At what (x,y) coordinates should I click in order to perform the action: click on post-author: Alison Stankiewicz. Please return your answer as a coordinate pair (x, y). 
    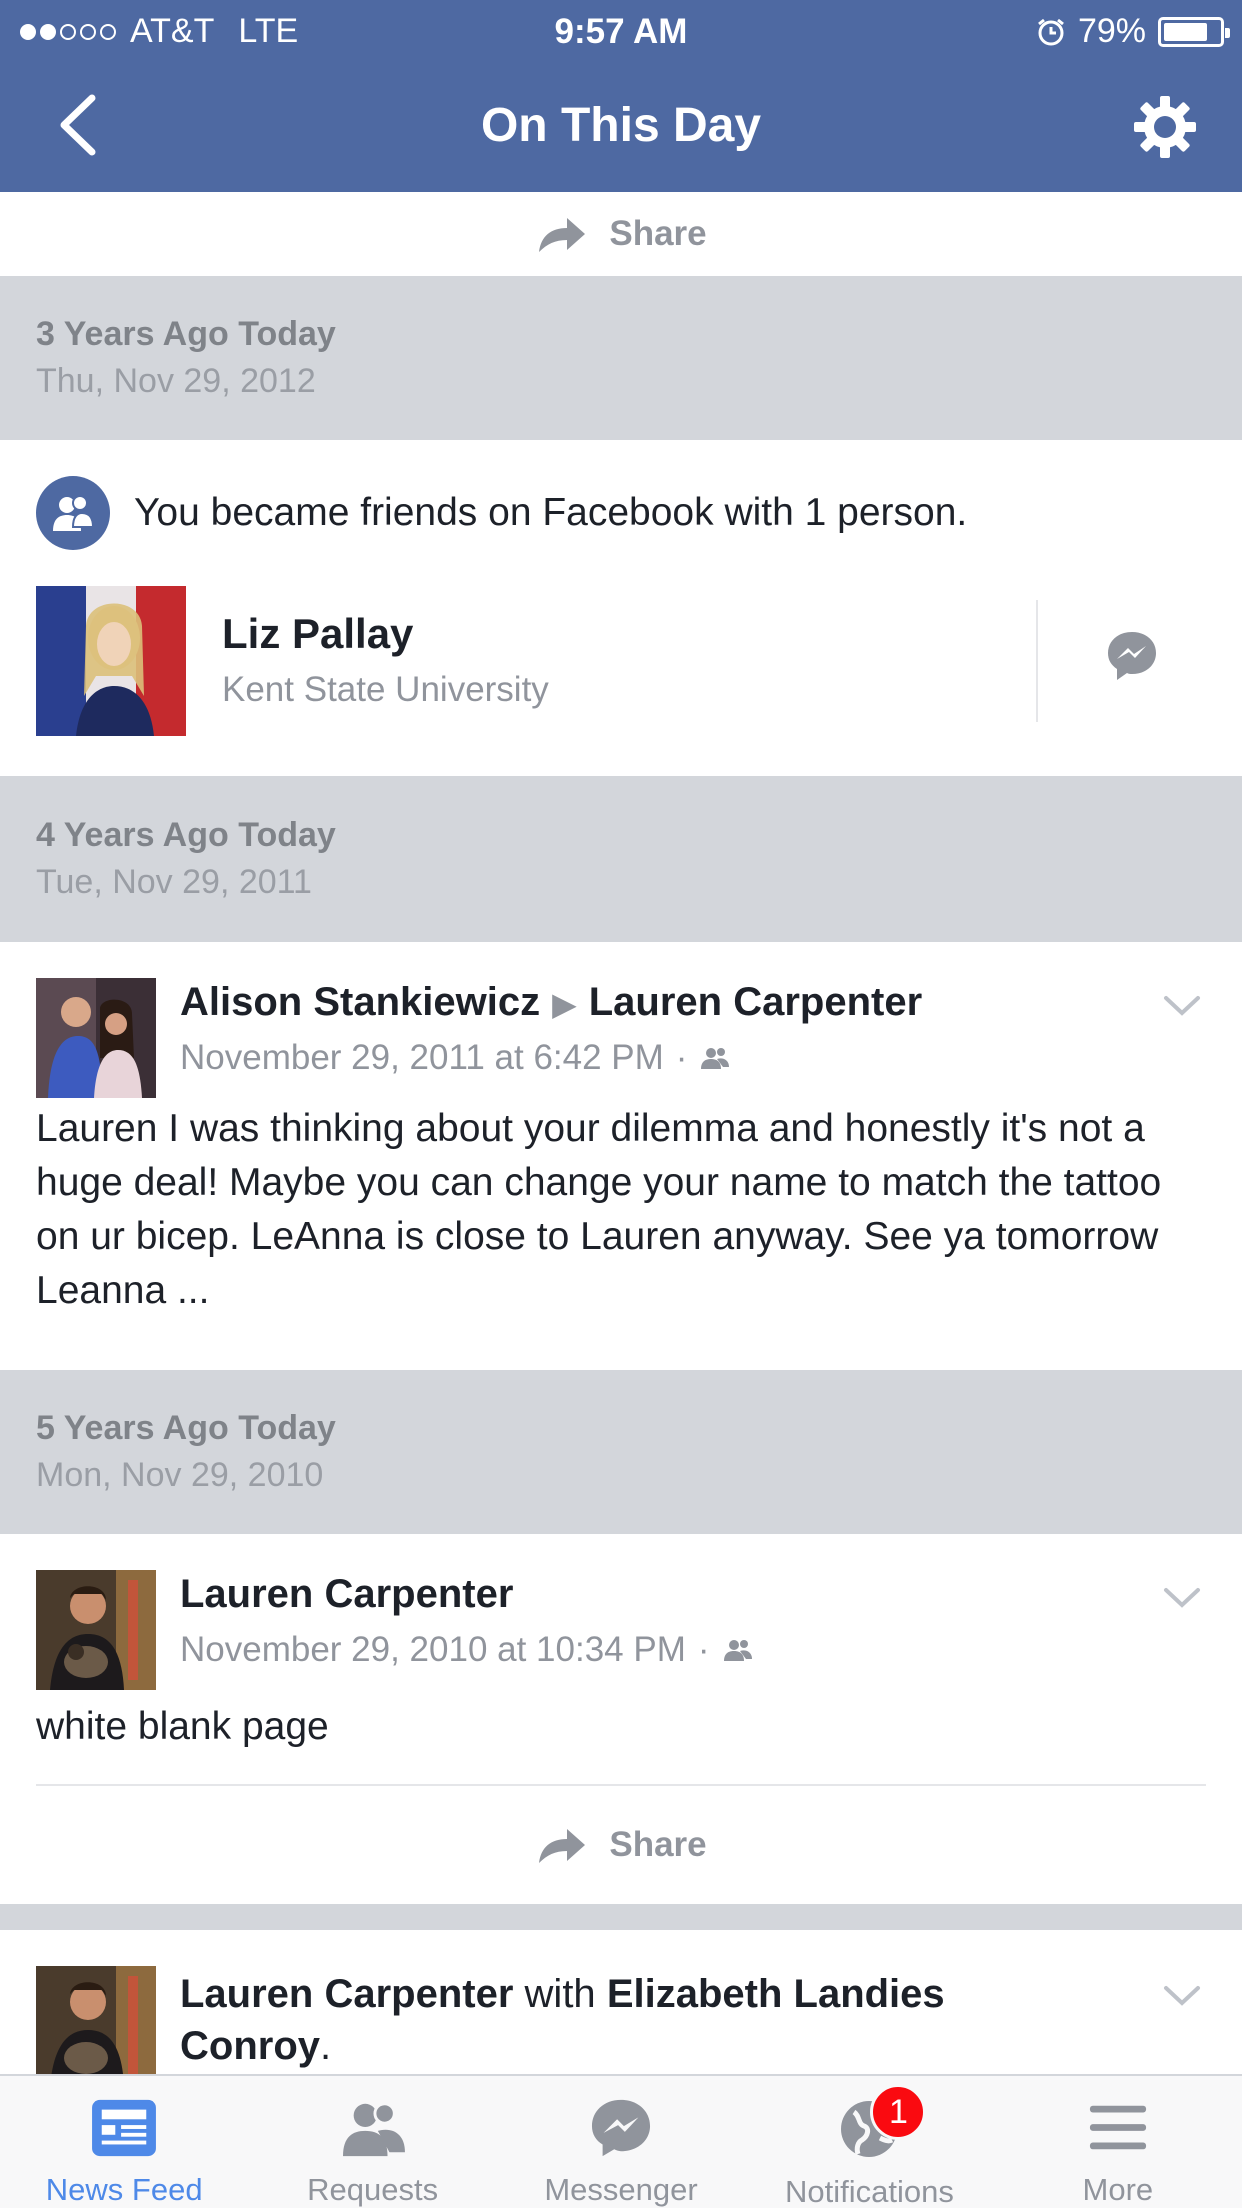
    Looking at the image, I should click on (360, 1002).